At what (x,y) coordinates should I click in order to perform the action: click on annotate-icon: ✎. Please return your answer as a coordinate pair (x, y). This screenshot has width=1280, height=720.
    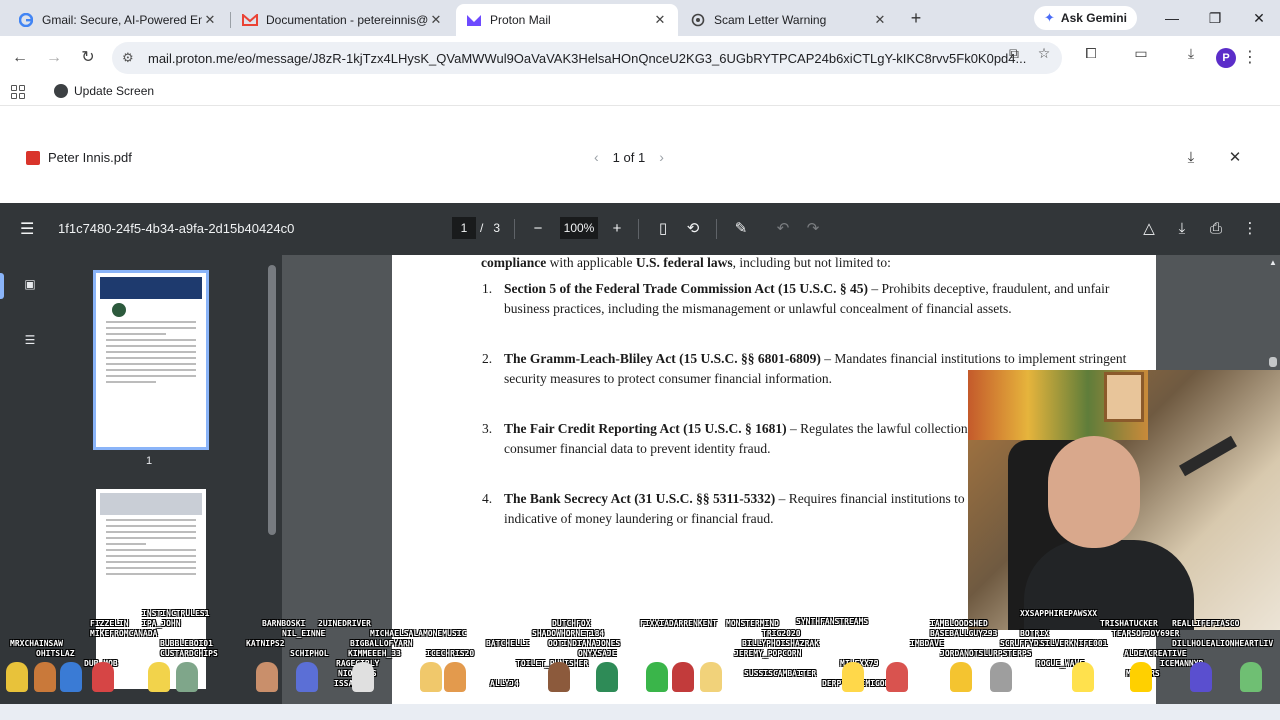
    Looking at the image, I should click on (741, 229).